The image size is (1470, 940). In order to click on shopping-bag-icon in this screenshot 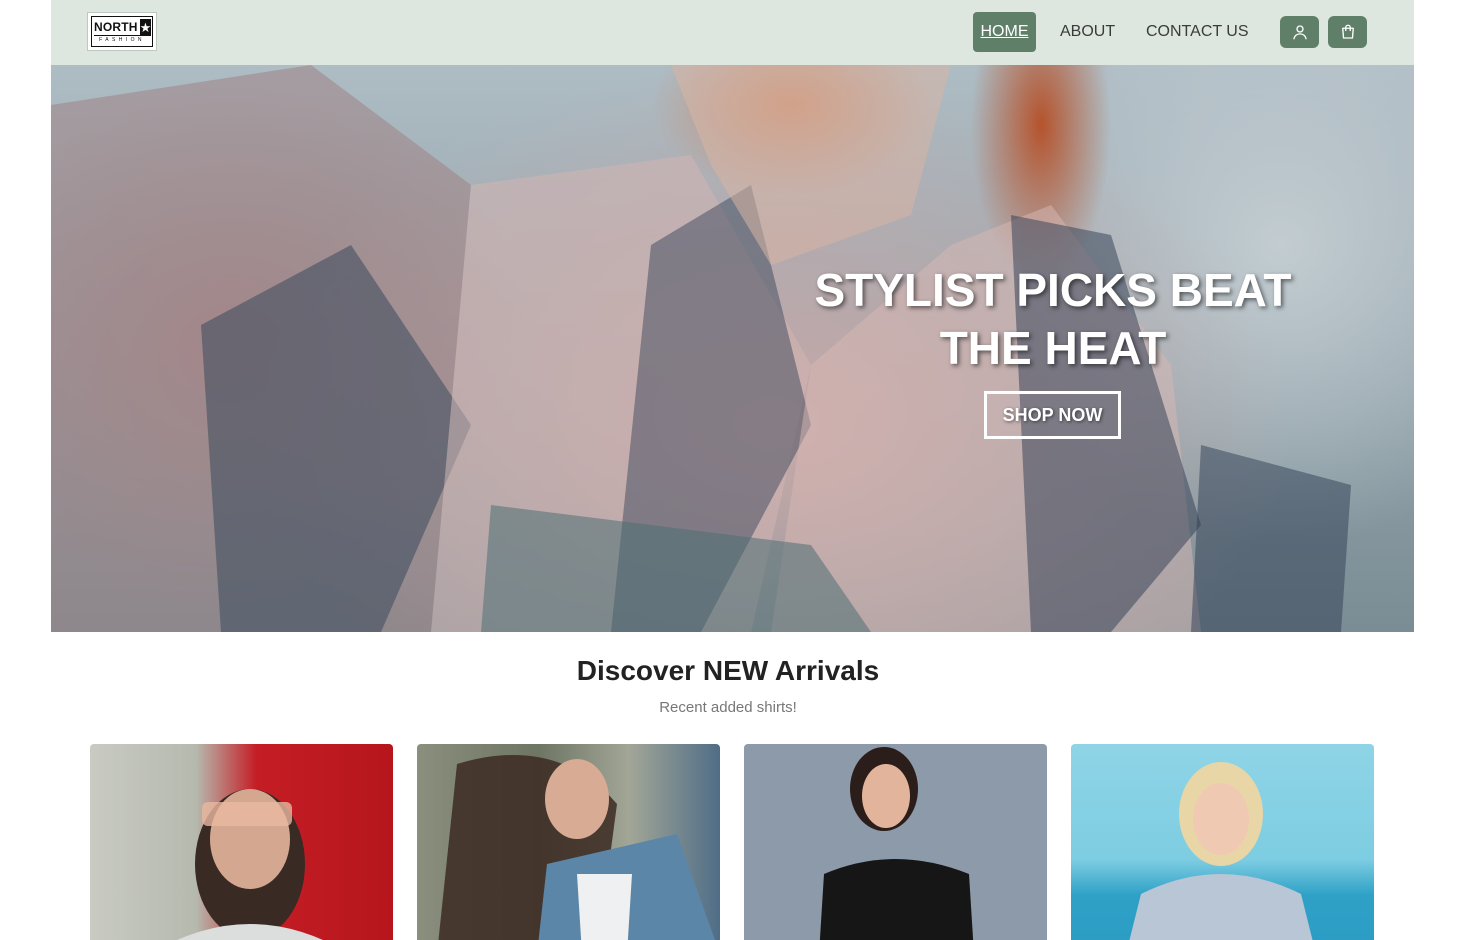, I will do `click(1347, 31)`.